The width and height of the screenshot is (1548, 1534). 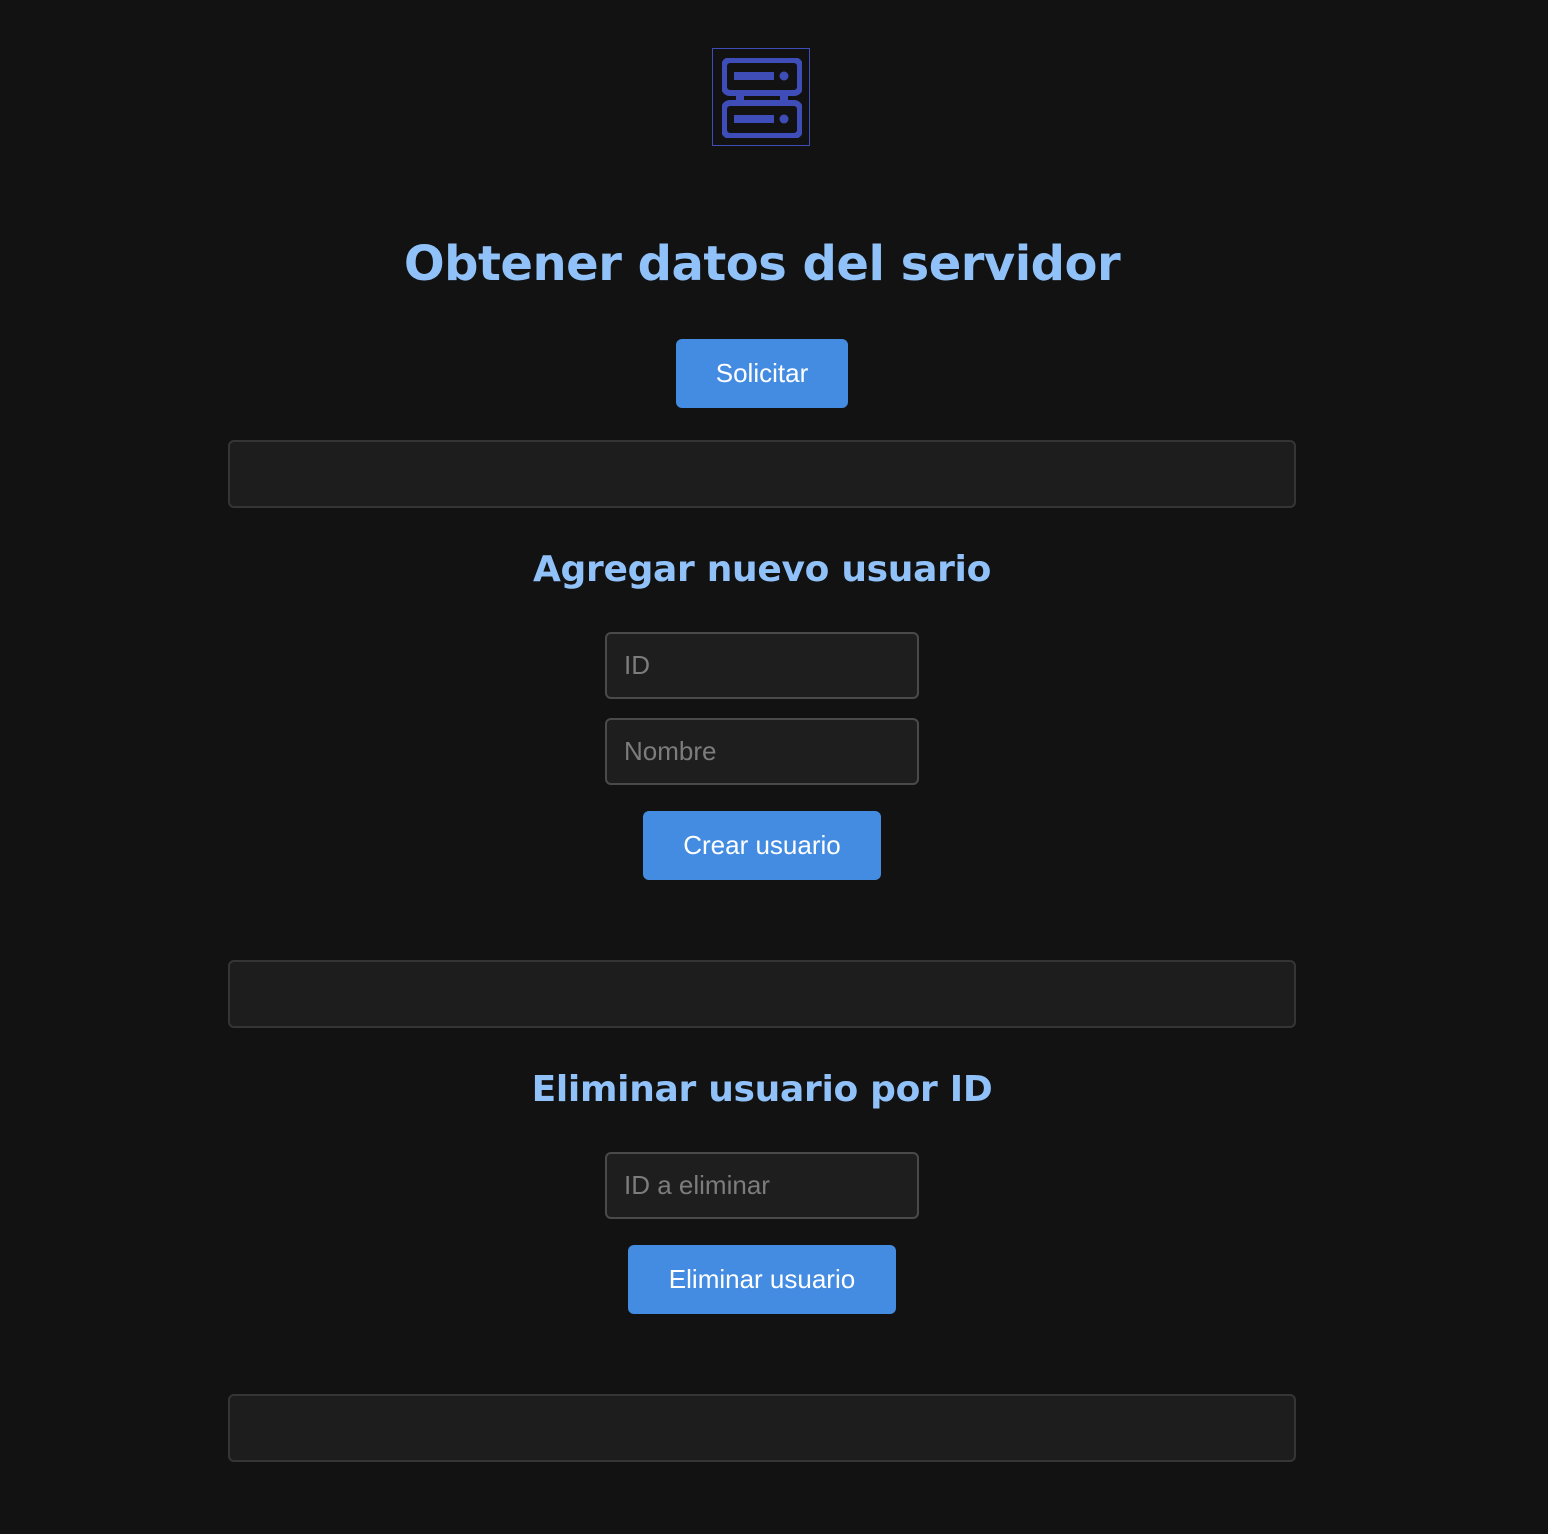 What do you see at coordinates (762, 373) in the screenshot?
I see `solicitar-button: Solicitar` at bounding box center [762, 373].